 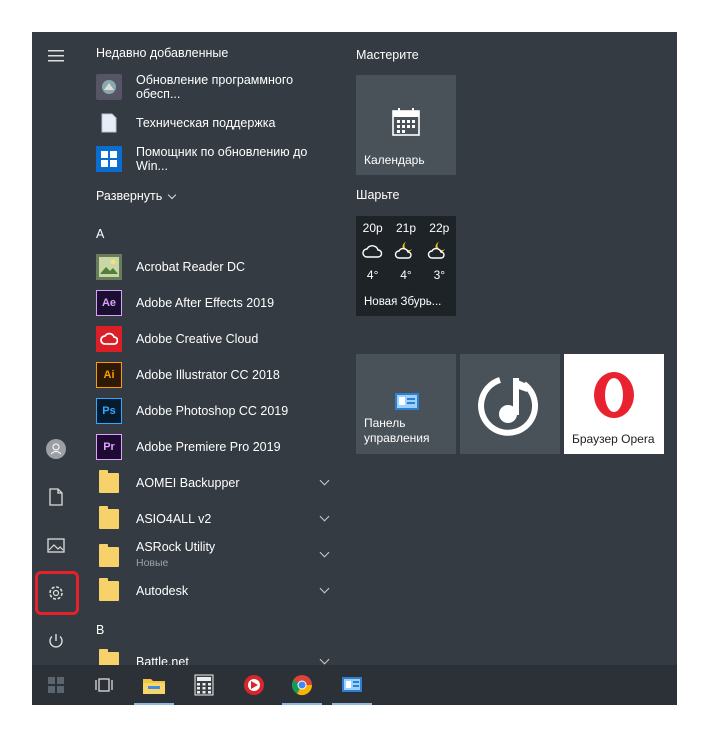 I want to click on chrome-icon, so click(x=302, y=685).